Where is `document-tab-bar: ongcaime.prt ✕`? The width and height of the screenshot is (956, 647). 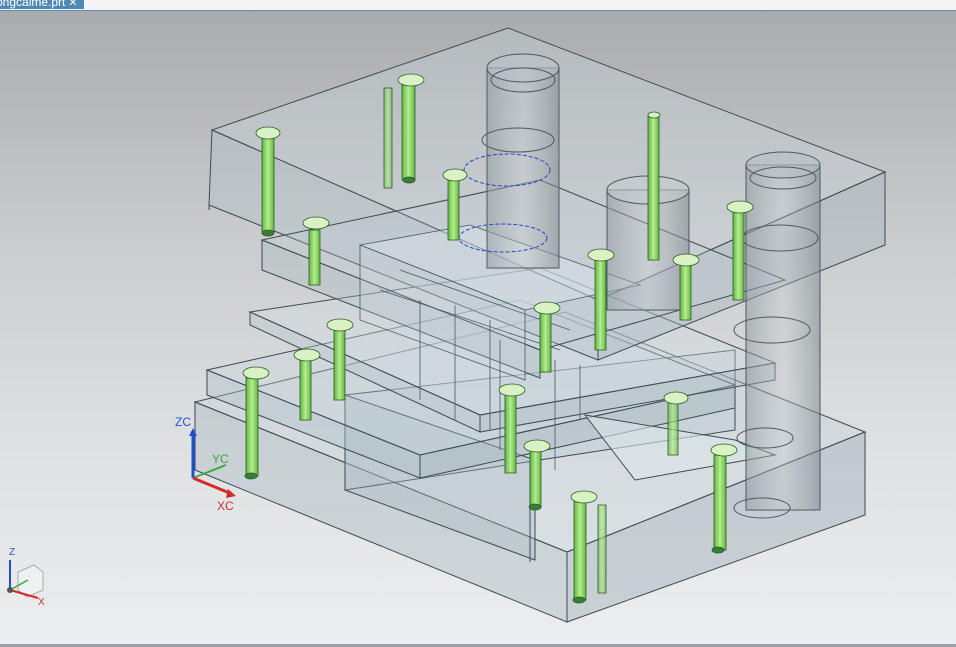 document-tab-bar: ongcaime.prt ✕ is located at coordinates (478, 5).